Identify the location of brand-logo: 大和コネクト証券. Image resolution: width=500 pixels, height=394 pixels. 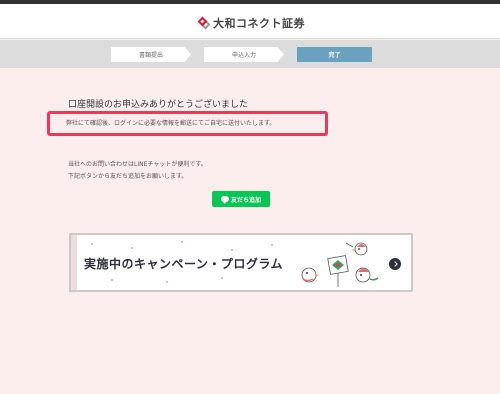
(251, 23).